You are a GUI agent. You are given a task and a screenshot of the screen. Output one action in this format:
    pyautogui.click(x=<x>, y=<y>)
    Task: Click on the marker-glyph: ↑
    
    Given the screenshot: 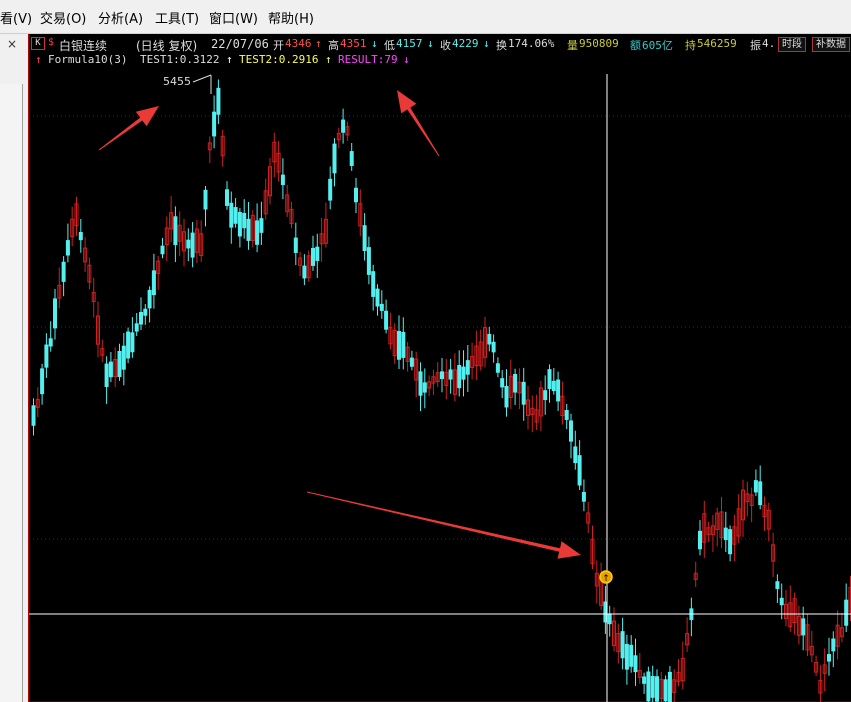 What is the action you would take?
    pyautogui.click(x=606, y=579)
    